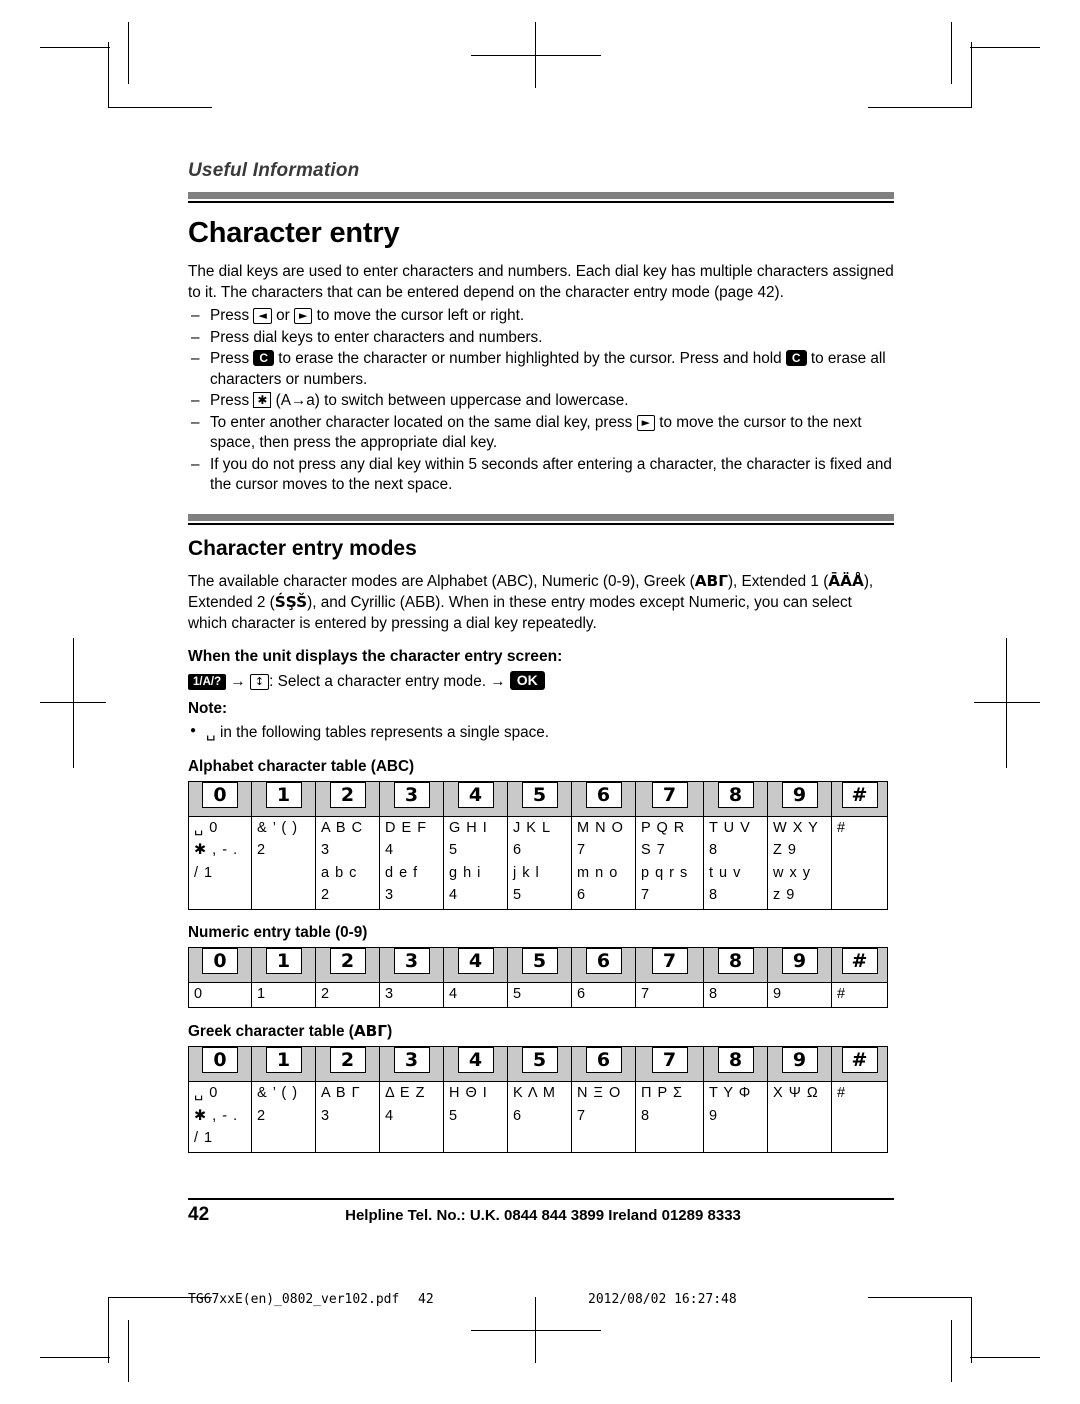  What do you see at coordinates (600, 827) in the screenshot?
I see `cell-l0: M N O` at bounding box center [600, 827].